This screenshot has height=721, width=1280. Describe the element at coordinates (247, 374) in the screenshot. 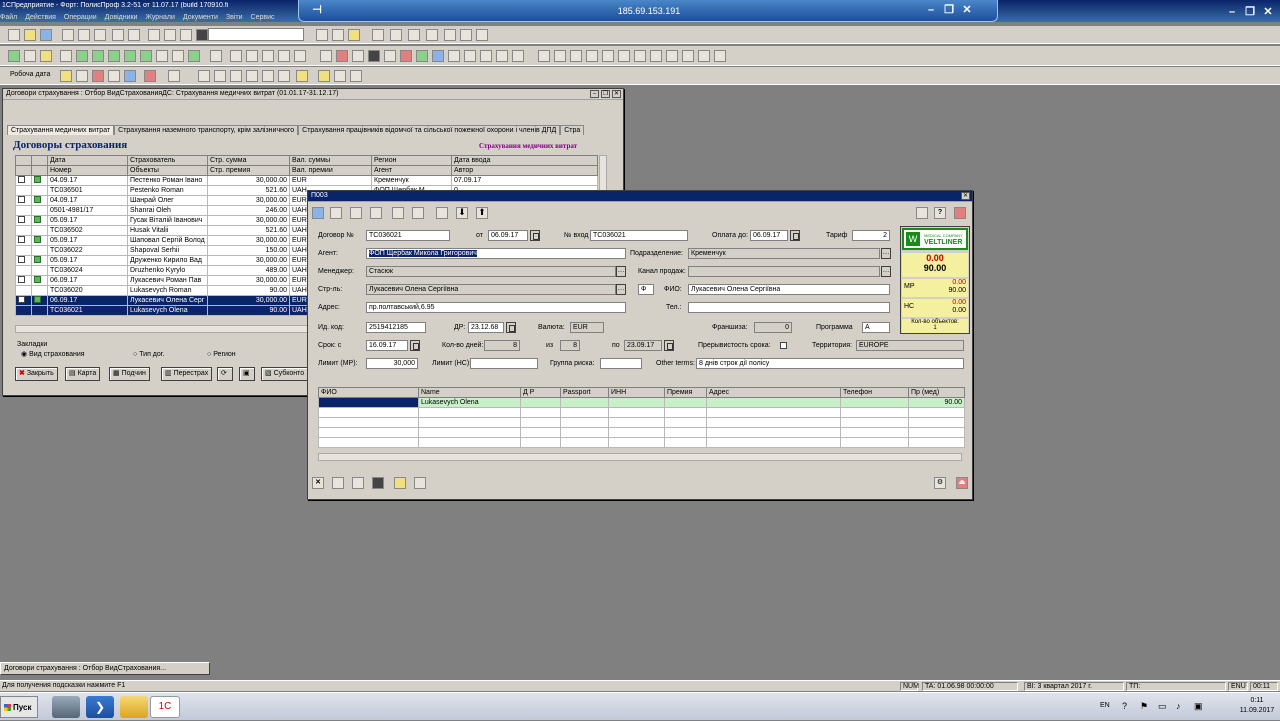

I see `filter-icon: ▣` at that location.